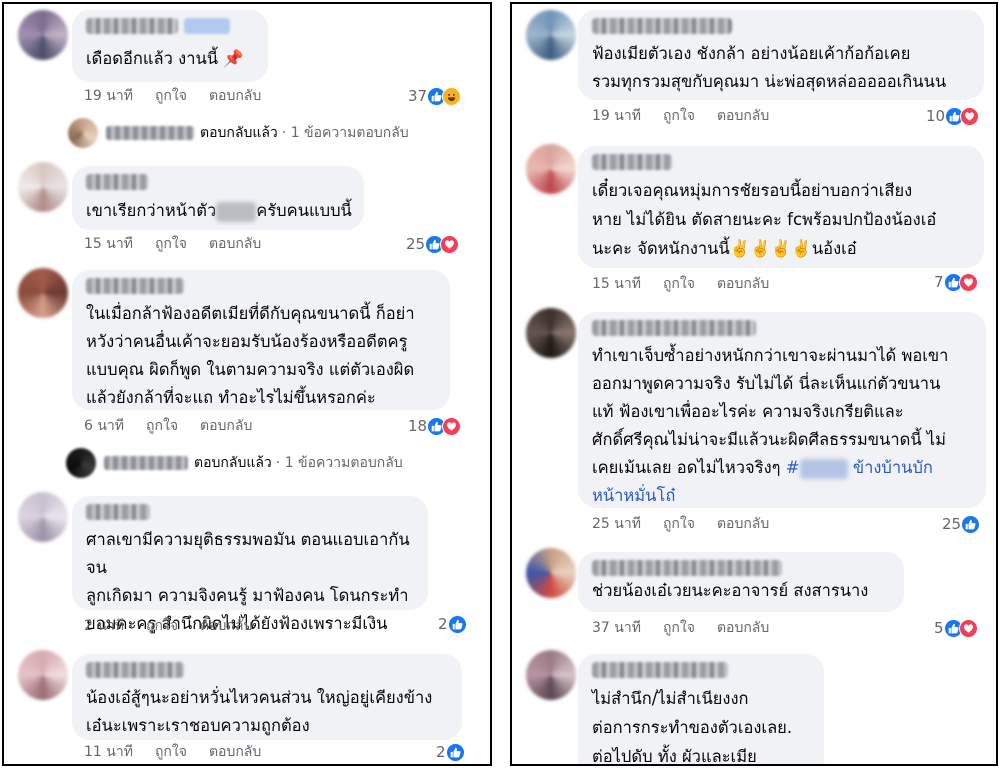 The image size is (1000, 768). Describe the element at coordinates (823, 468) in the screenshot. I see `redacted-hashtag` at that location.